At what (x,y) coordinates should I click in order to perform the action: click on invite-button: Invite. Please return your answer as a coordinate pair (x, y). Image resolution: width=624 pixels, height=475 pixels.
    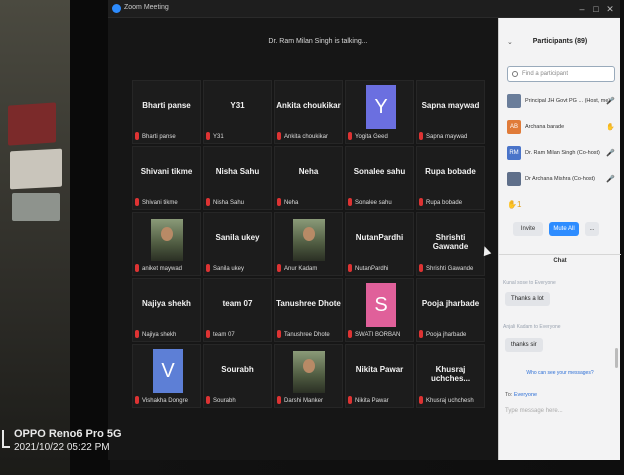
    Looking at the image, I should click on (528, 229).